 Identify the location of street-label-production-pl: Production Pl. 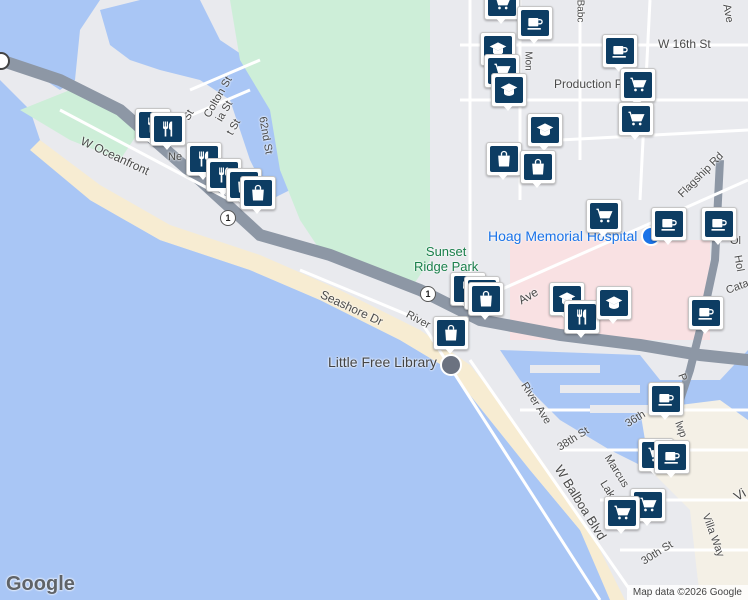
(590, 84).